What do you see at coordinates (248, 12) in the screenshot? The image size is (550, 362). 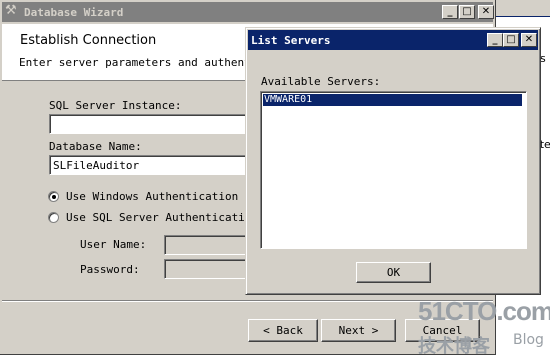 I see `wizard-title-bar: ⚒ Database Wizard _ □ ✕` at bounding box center [248, 12].